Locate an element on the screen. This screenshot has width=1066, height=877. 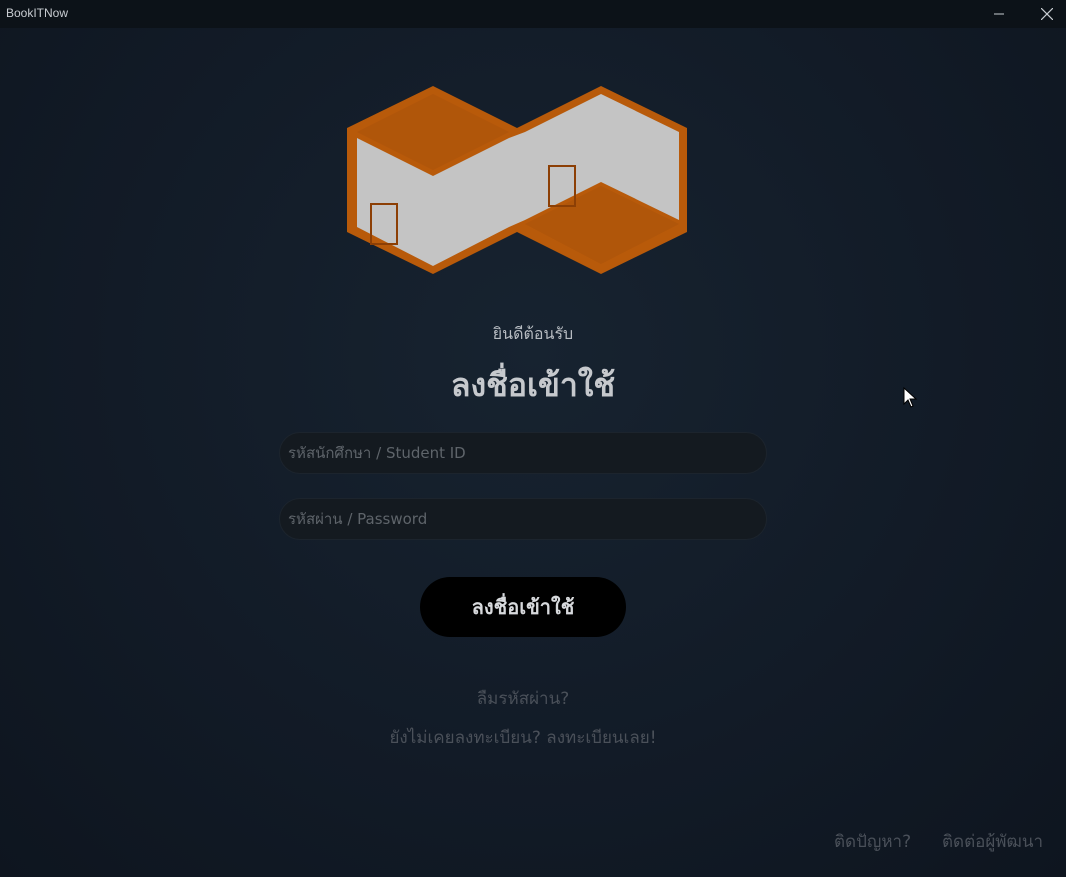
minimize-button is located at coordinates (999, 14).